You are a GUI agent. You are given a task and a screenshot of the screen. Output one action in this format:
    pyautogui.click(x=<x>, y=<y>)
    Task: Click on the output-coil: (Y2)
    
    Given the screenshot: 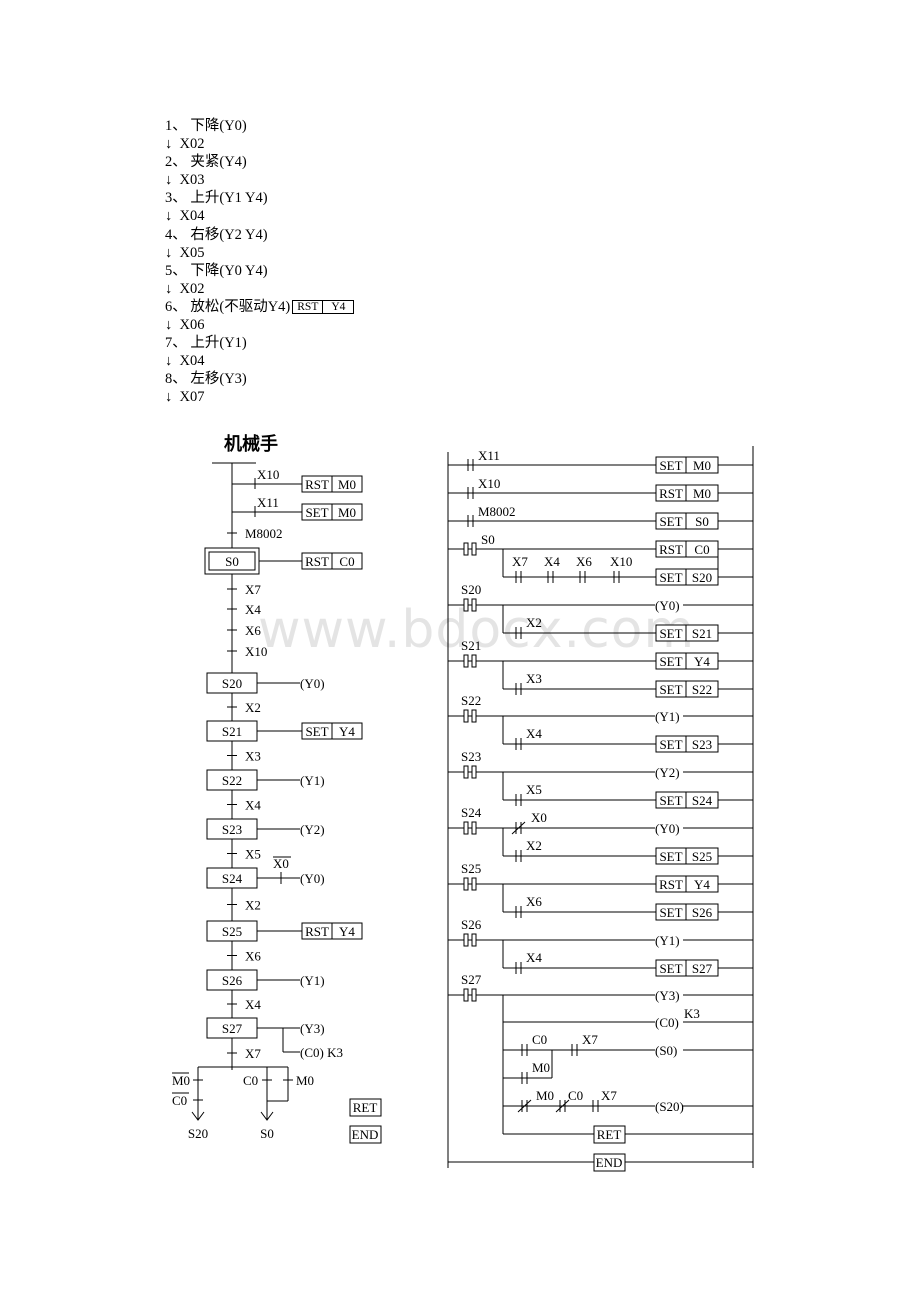 What is the action you would take?
    pyautogui.click(x=667, y=772)
    